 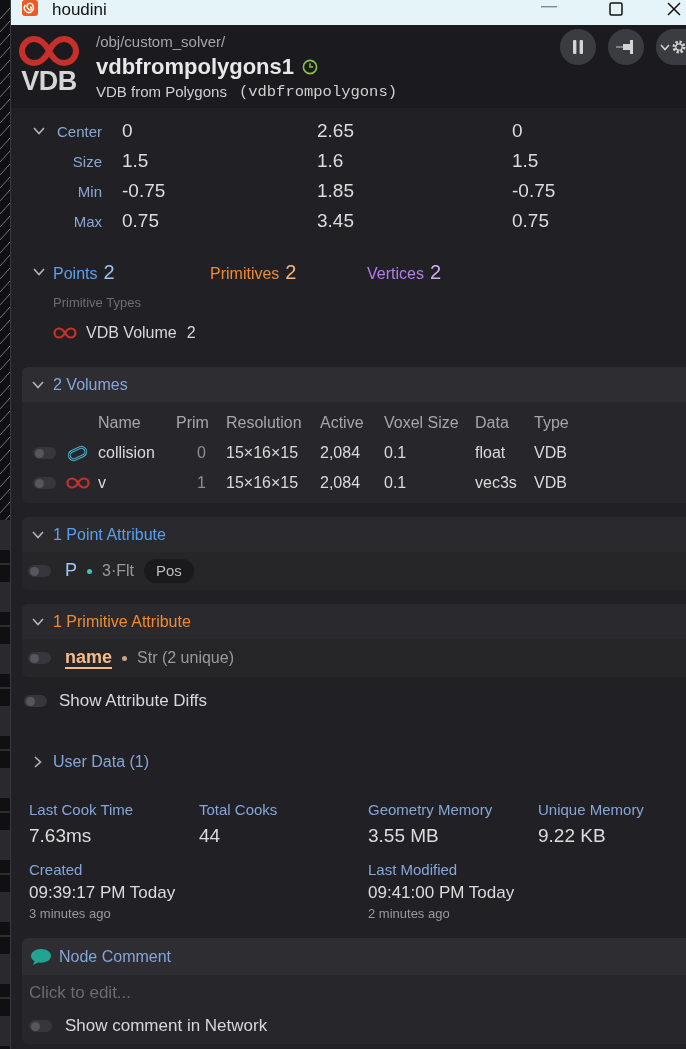 I want to click on stat-value: 44, so click(x=210, y=836).